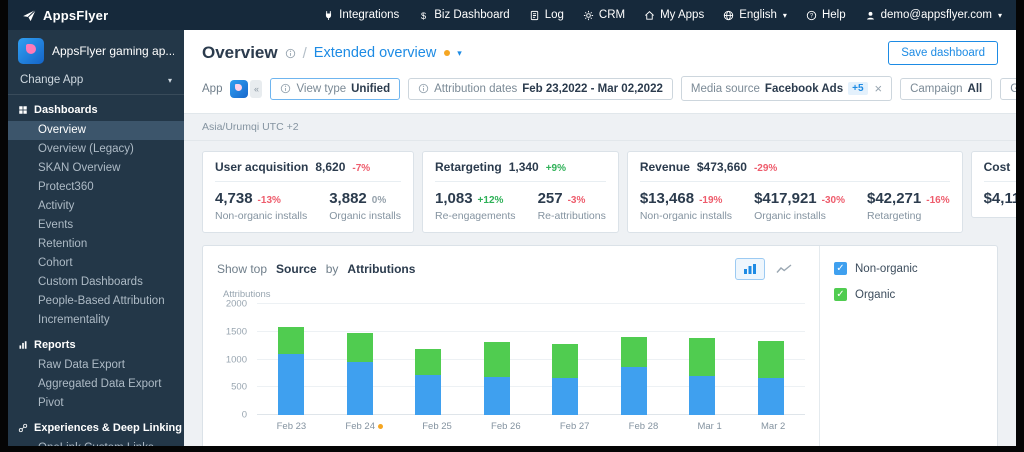  I want to click on kpi-stat-value: $42,271, so click(894, 198).